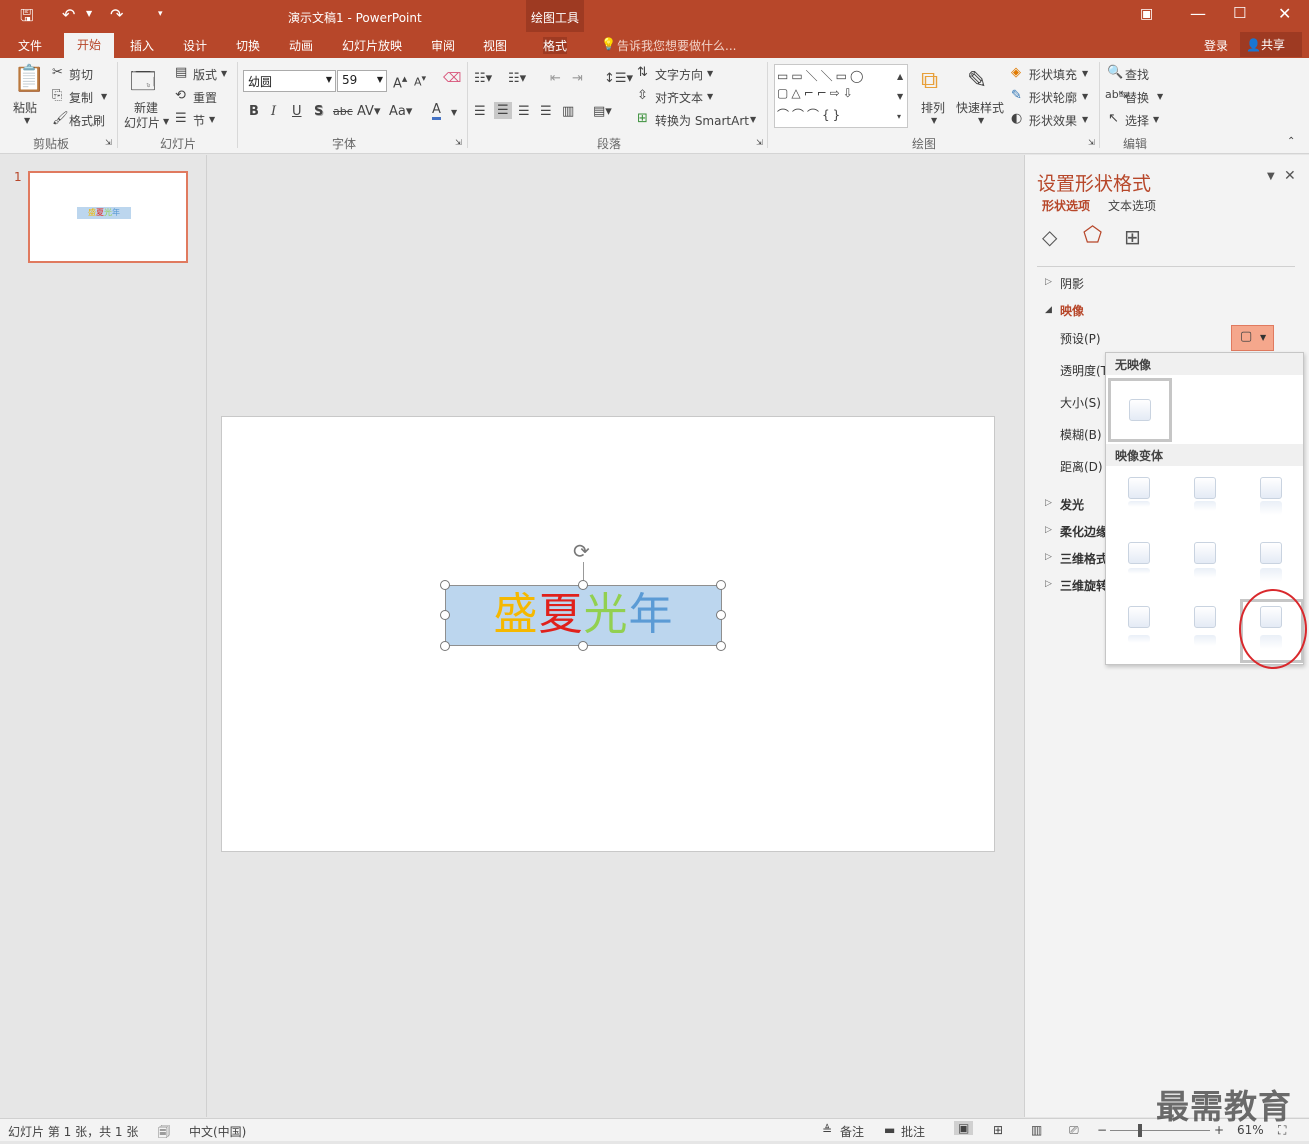 The width and height of the screenshot is (1309, 1144). What do you see at coordinates (87, 120) in the screenshot?
I see `format-painter-button: 格式刷` at bounding box center [87, 120].